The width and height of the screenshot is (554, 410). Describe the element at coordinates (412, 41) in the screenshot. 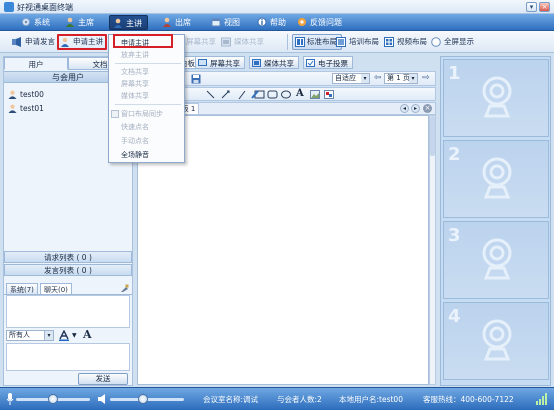

I see `button-label: 视频布局` at that location.